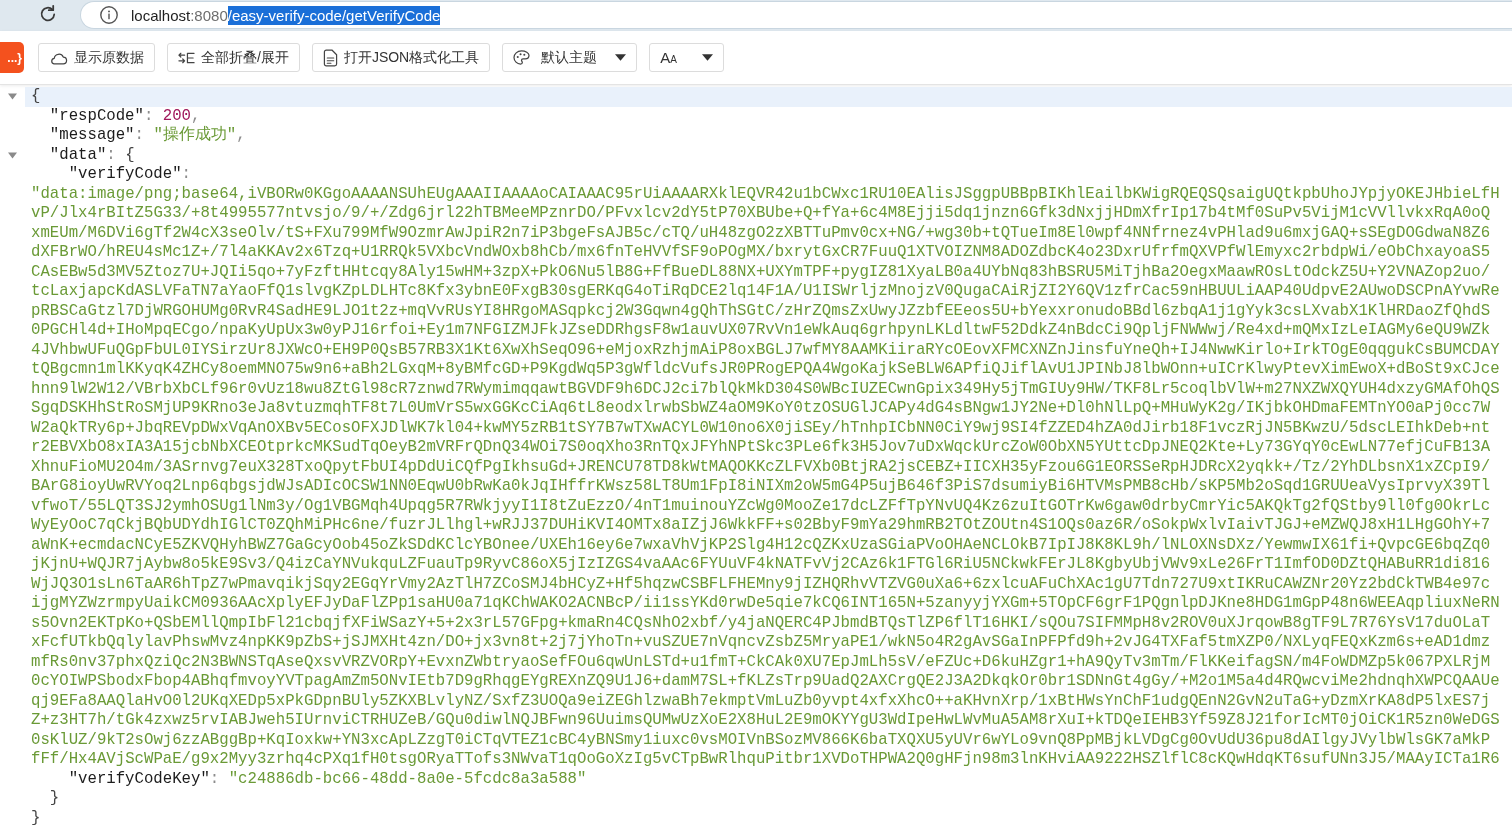 The height and width of the screenshot is (833, 1512). What do you see at coordinates (144, 778) in the screenshot?
I see `json-key: "verifyCodeKey":` at bounding box center [144, 778].